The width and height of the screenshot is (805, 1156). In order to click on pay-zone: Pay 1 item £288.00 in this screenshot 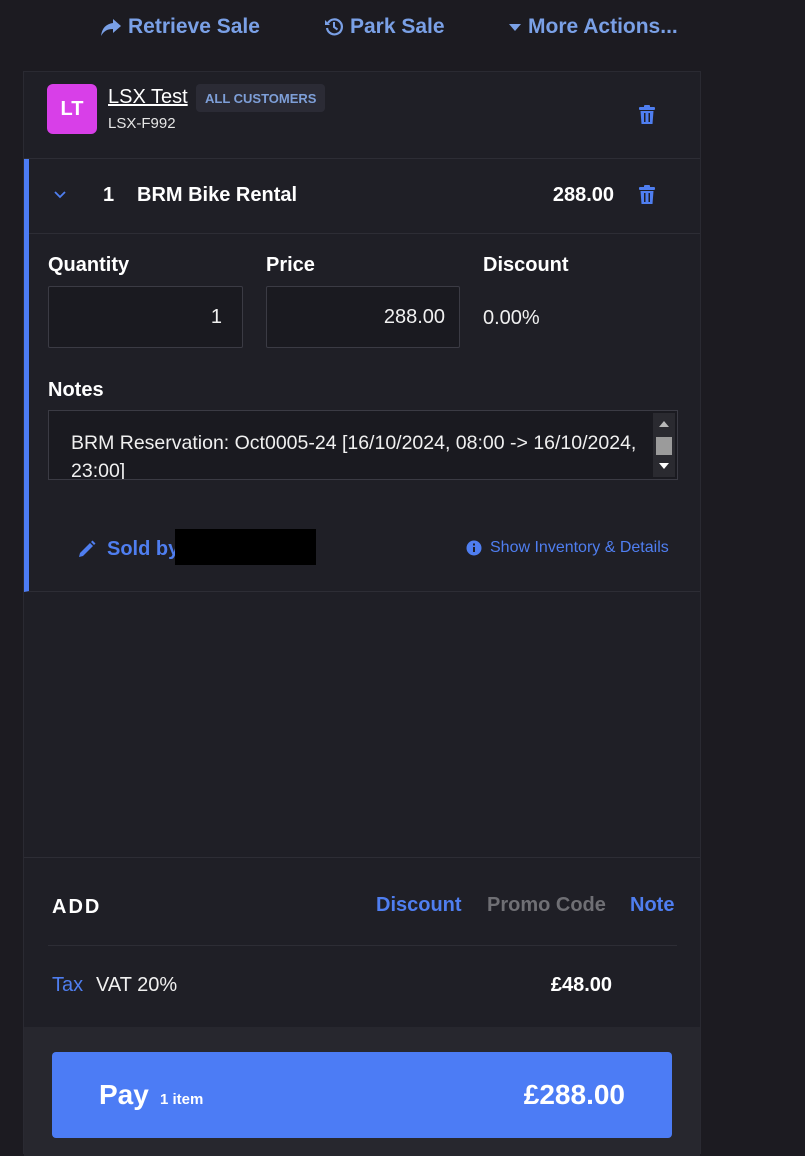, I will do `click(362, 1091)`.